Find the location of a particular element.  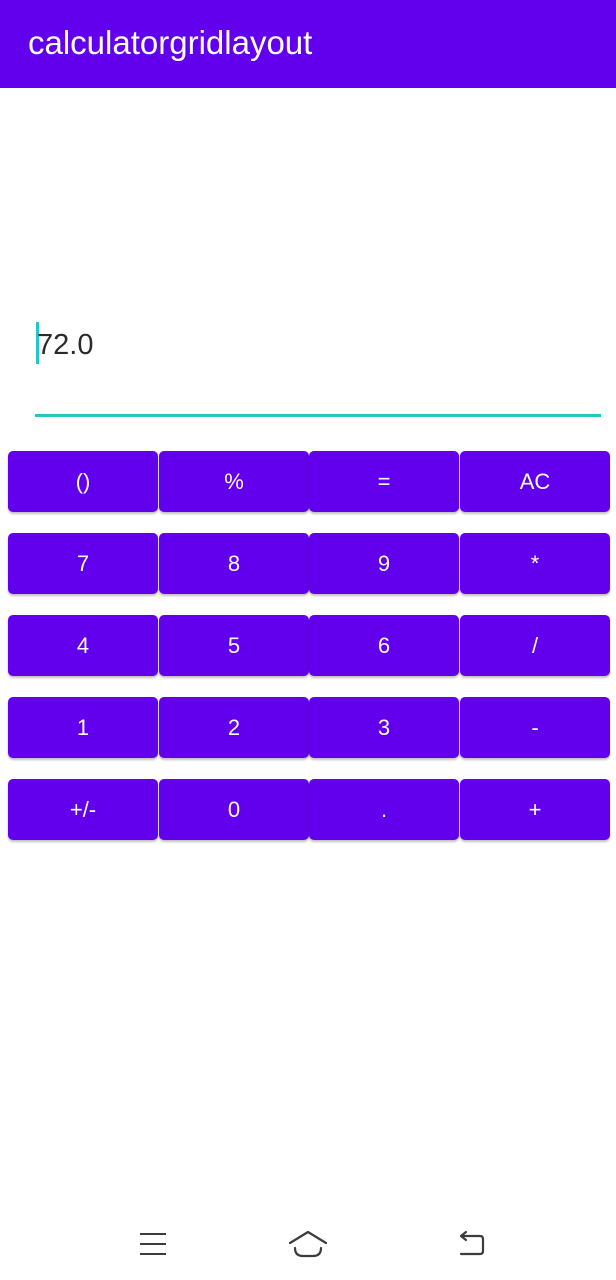

key-parentheses: () is located at coordinates (83, 481).